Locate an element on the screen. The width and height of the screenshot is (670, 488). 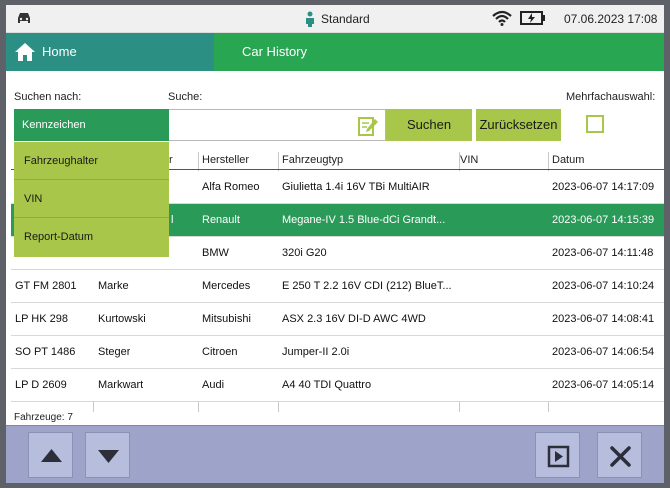
tab-bar: Home Car History is located at coordinates (335, 52).